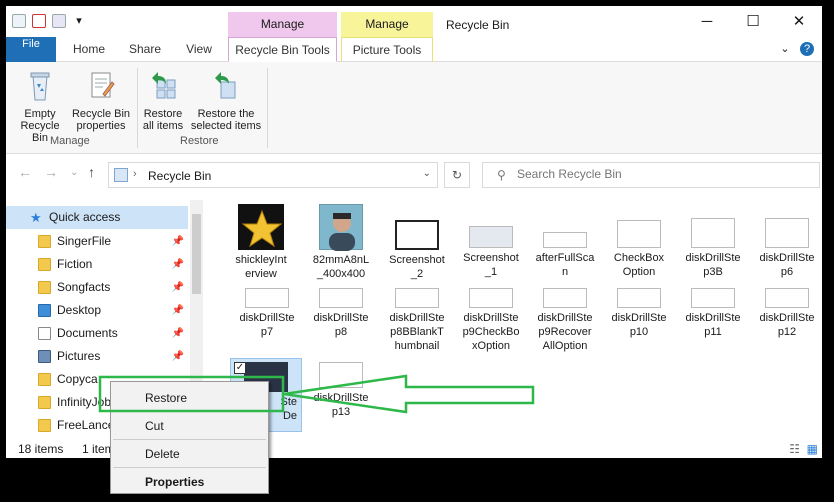  Describe the element at coordinates (226, 101) in the screenshot. I see `restore-selected-items-button: Restore the selected items` at that location.